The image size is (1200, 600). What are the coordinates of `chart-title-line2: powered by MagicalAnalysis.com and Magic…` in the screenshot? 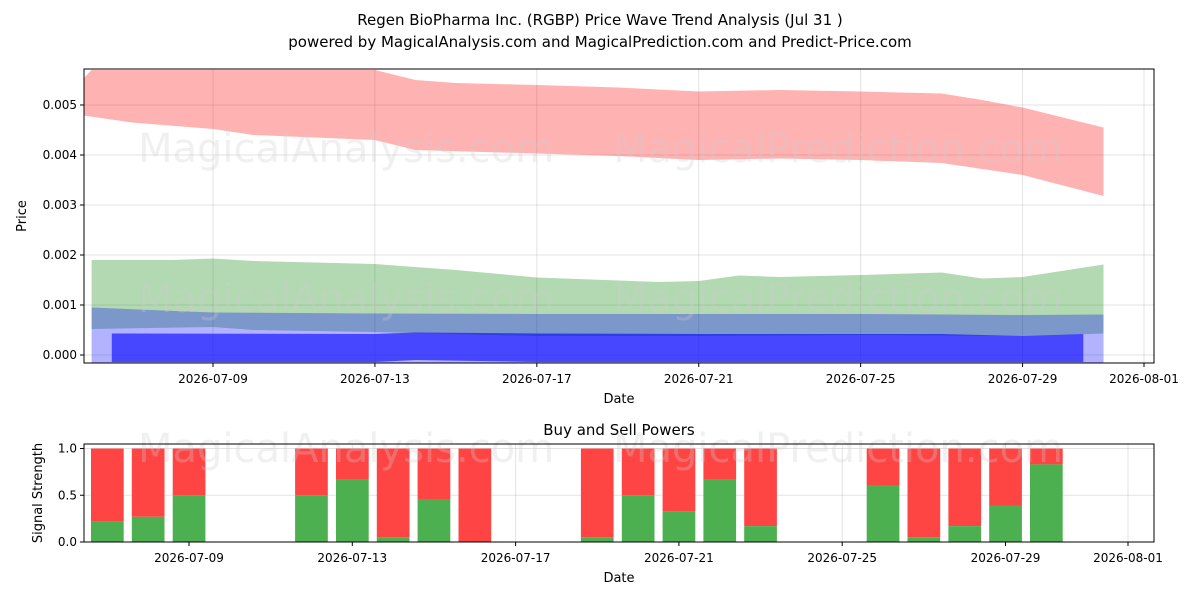 It's located at (600, 42).